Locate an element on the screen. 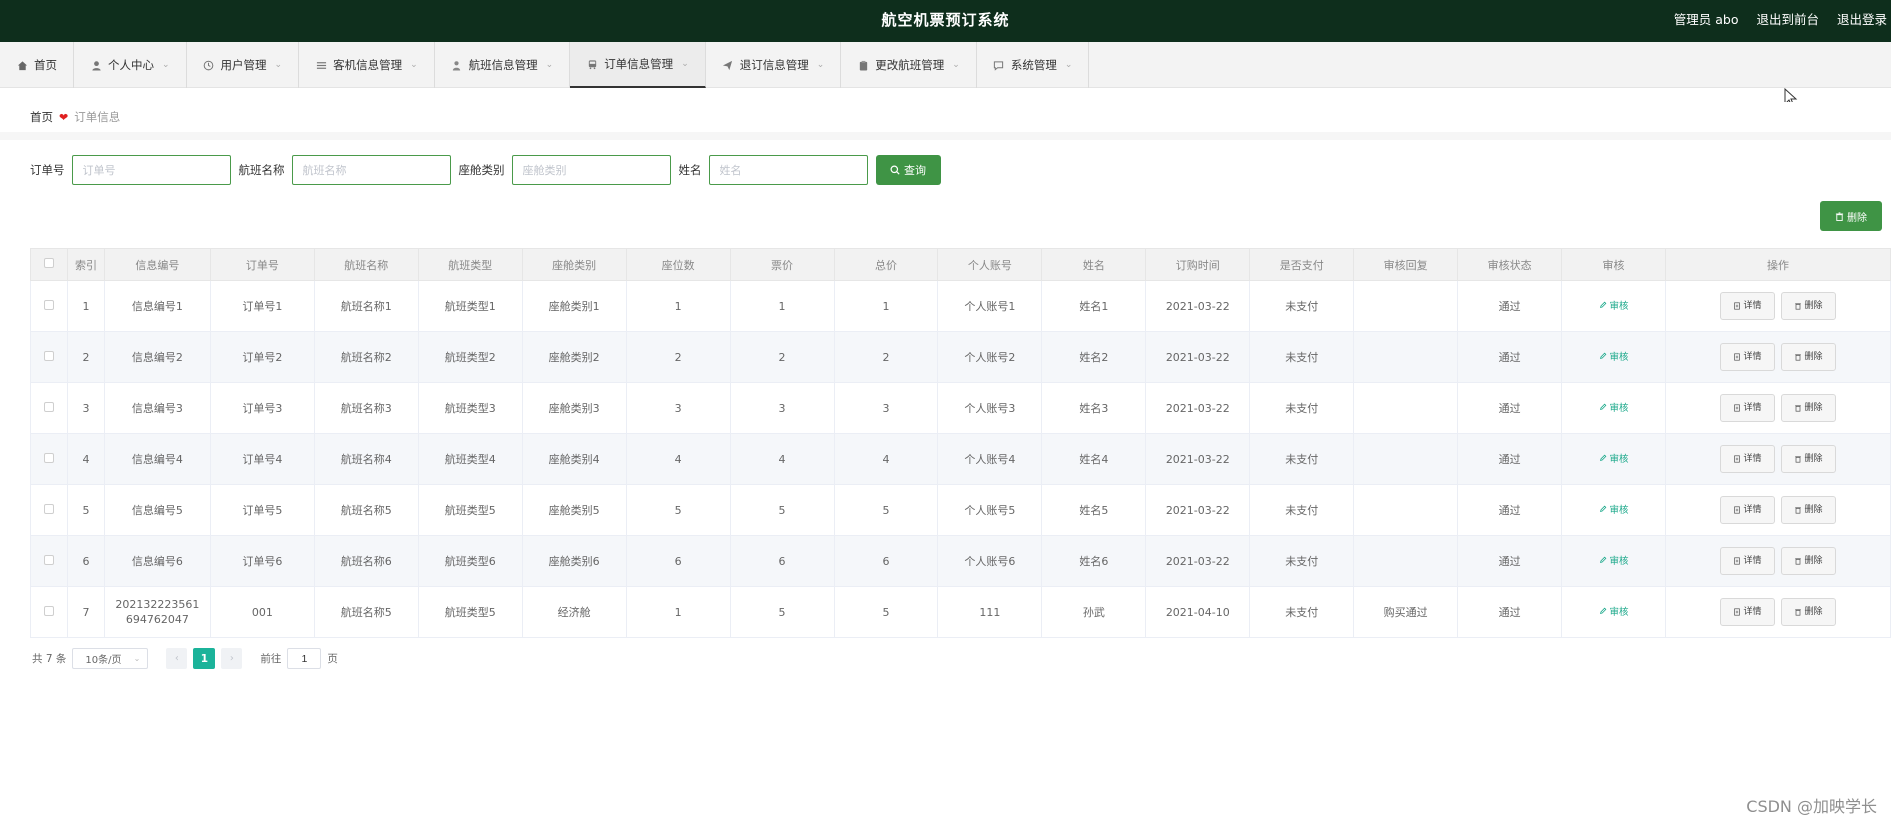 This screenshot has height=823, width=1891. admin-label: 管理员 abo is located at coordinates (1706, 19).